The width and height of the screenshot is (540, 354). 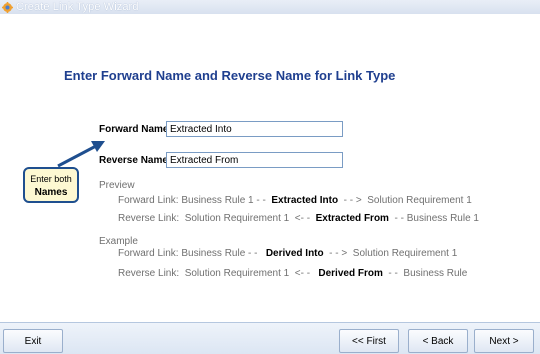 I want to click on gear-icon, so click(x=7, y=7).